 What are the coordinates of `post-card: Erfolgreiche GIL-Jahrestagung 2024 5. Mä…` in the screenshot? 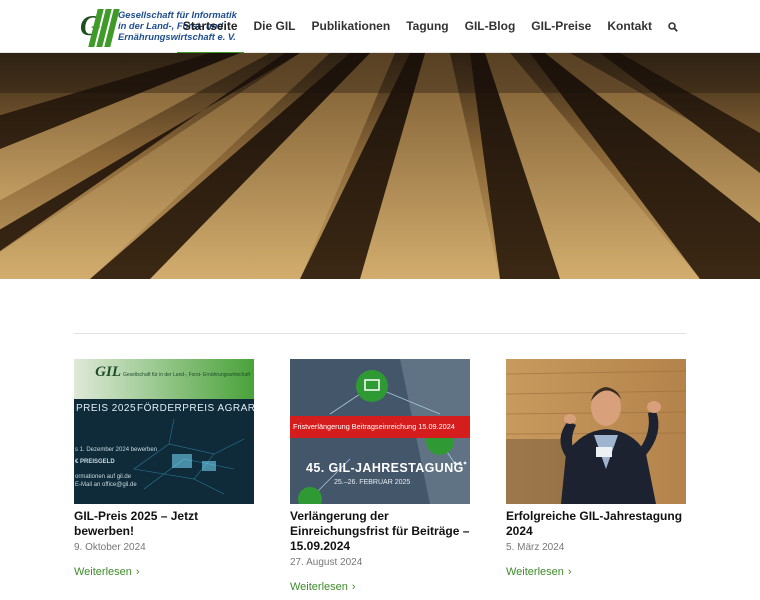 It's located at (596, 469).